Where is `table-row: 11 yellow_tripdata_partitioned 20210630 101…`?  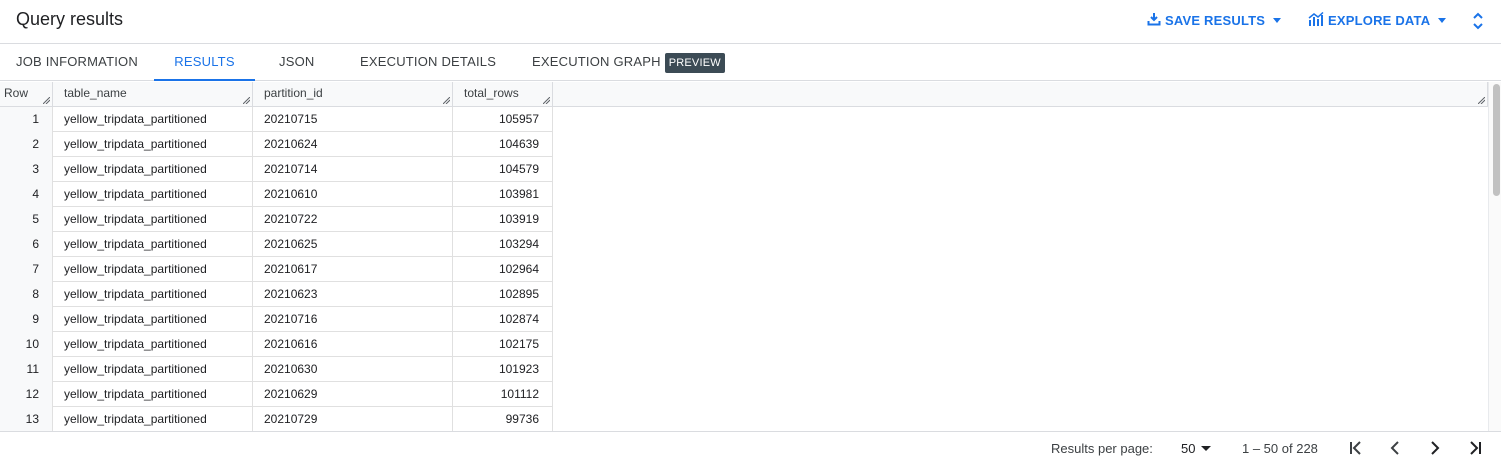
table-row: 11 yellow_tripdata_partitioned 20210630 101… is located at coordinates (276, 369).